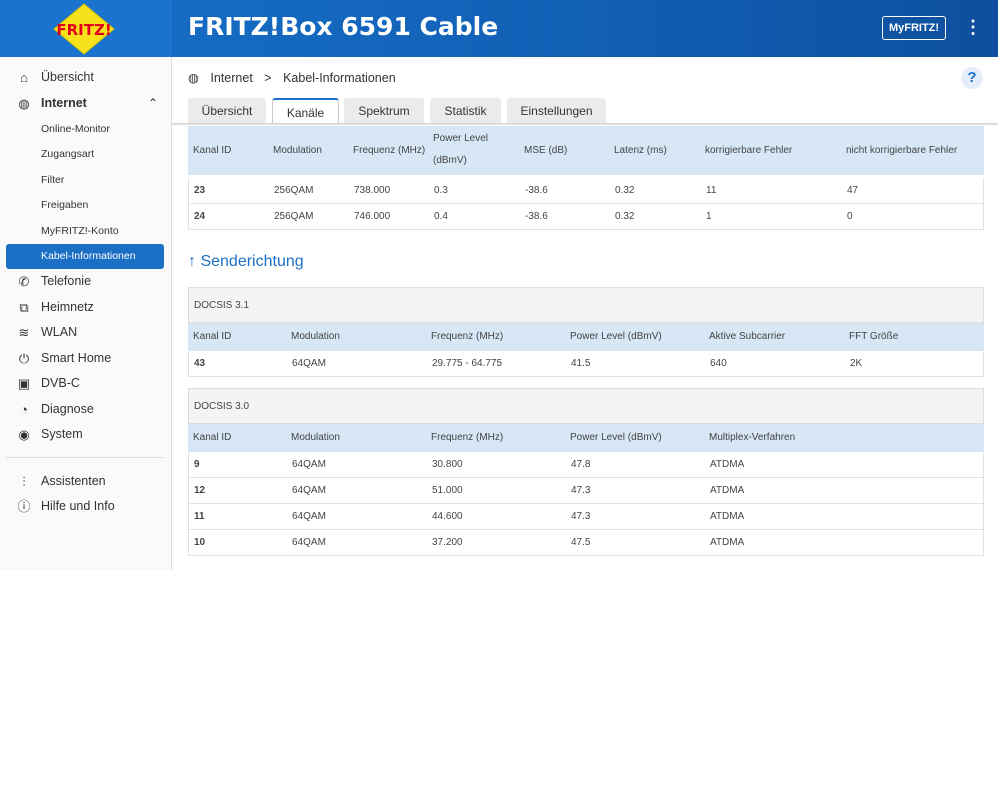 This screenshot has height=789, width=998. Describe the element at coordinates (581, 542) in the screenshot. I see `table-cell: 47.5` at that location.